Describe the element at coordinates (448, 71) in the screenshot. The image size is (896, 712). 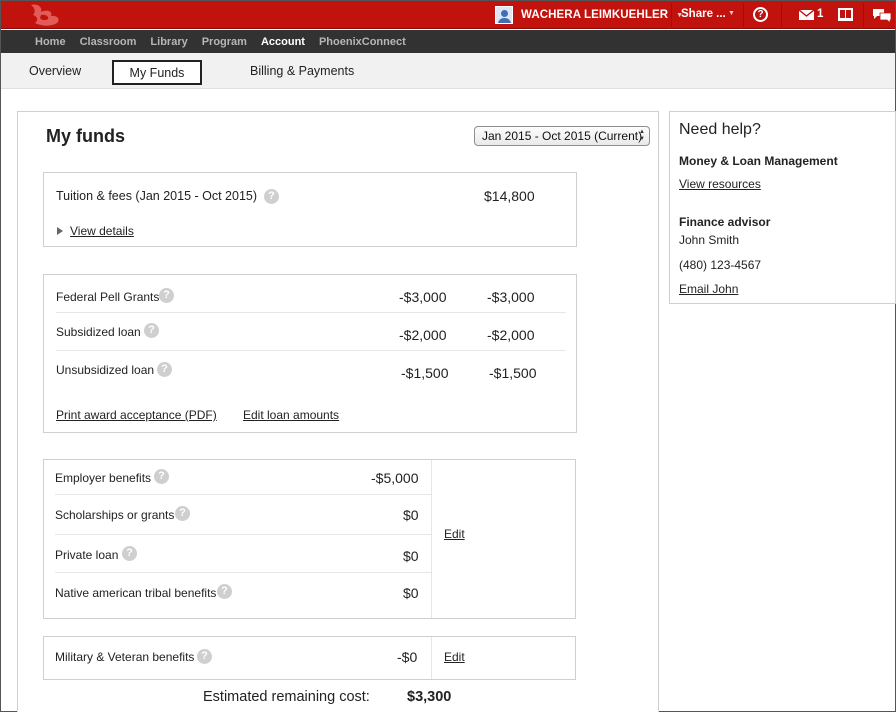
I see `account-subnav: Overview My Funds Billing & Payments` at that location.